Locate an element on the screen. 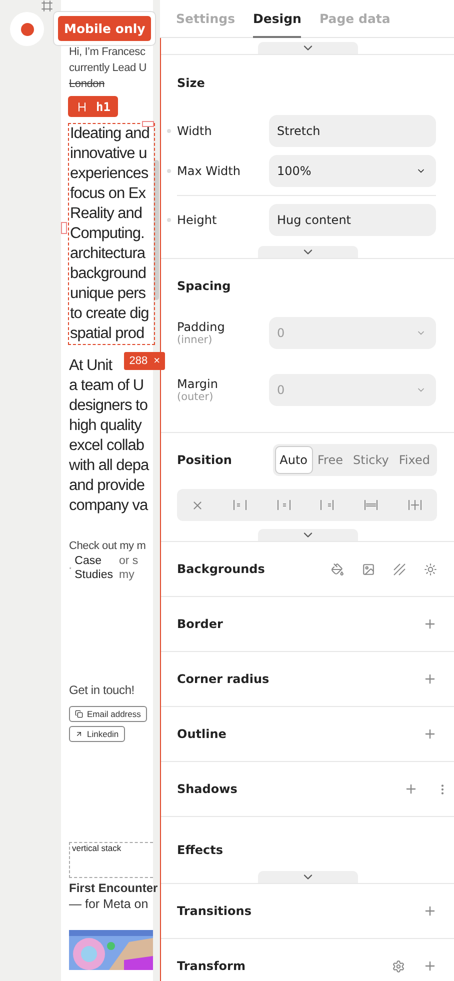  section-title: Size is located at coordinates (191, 83).